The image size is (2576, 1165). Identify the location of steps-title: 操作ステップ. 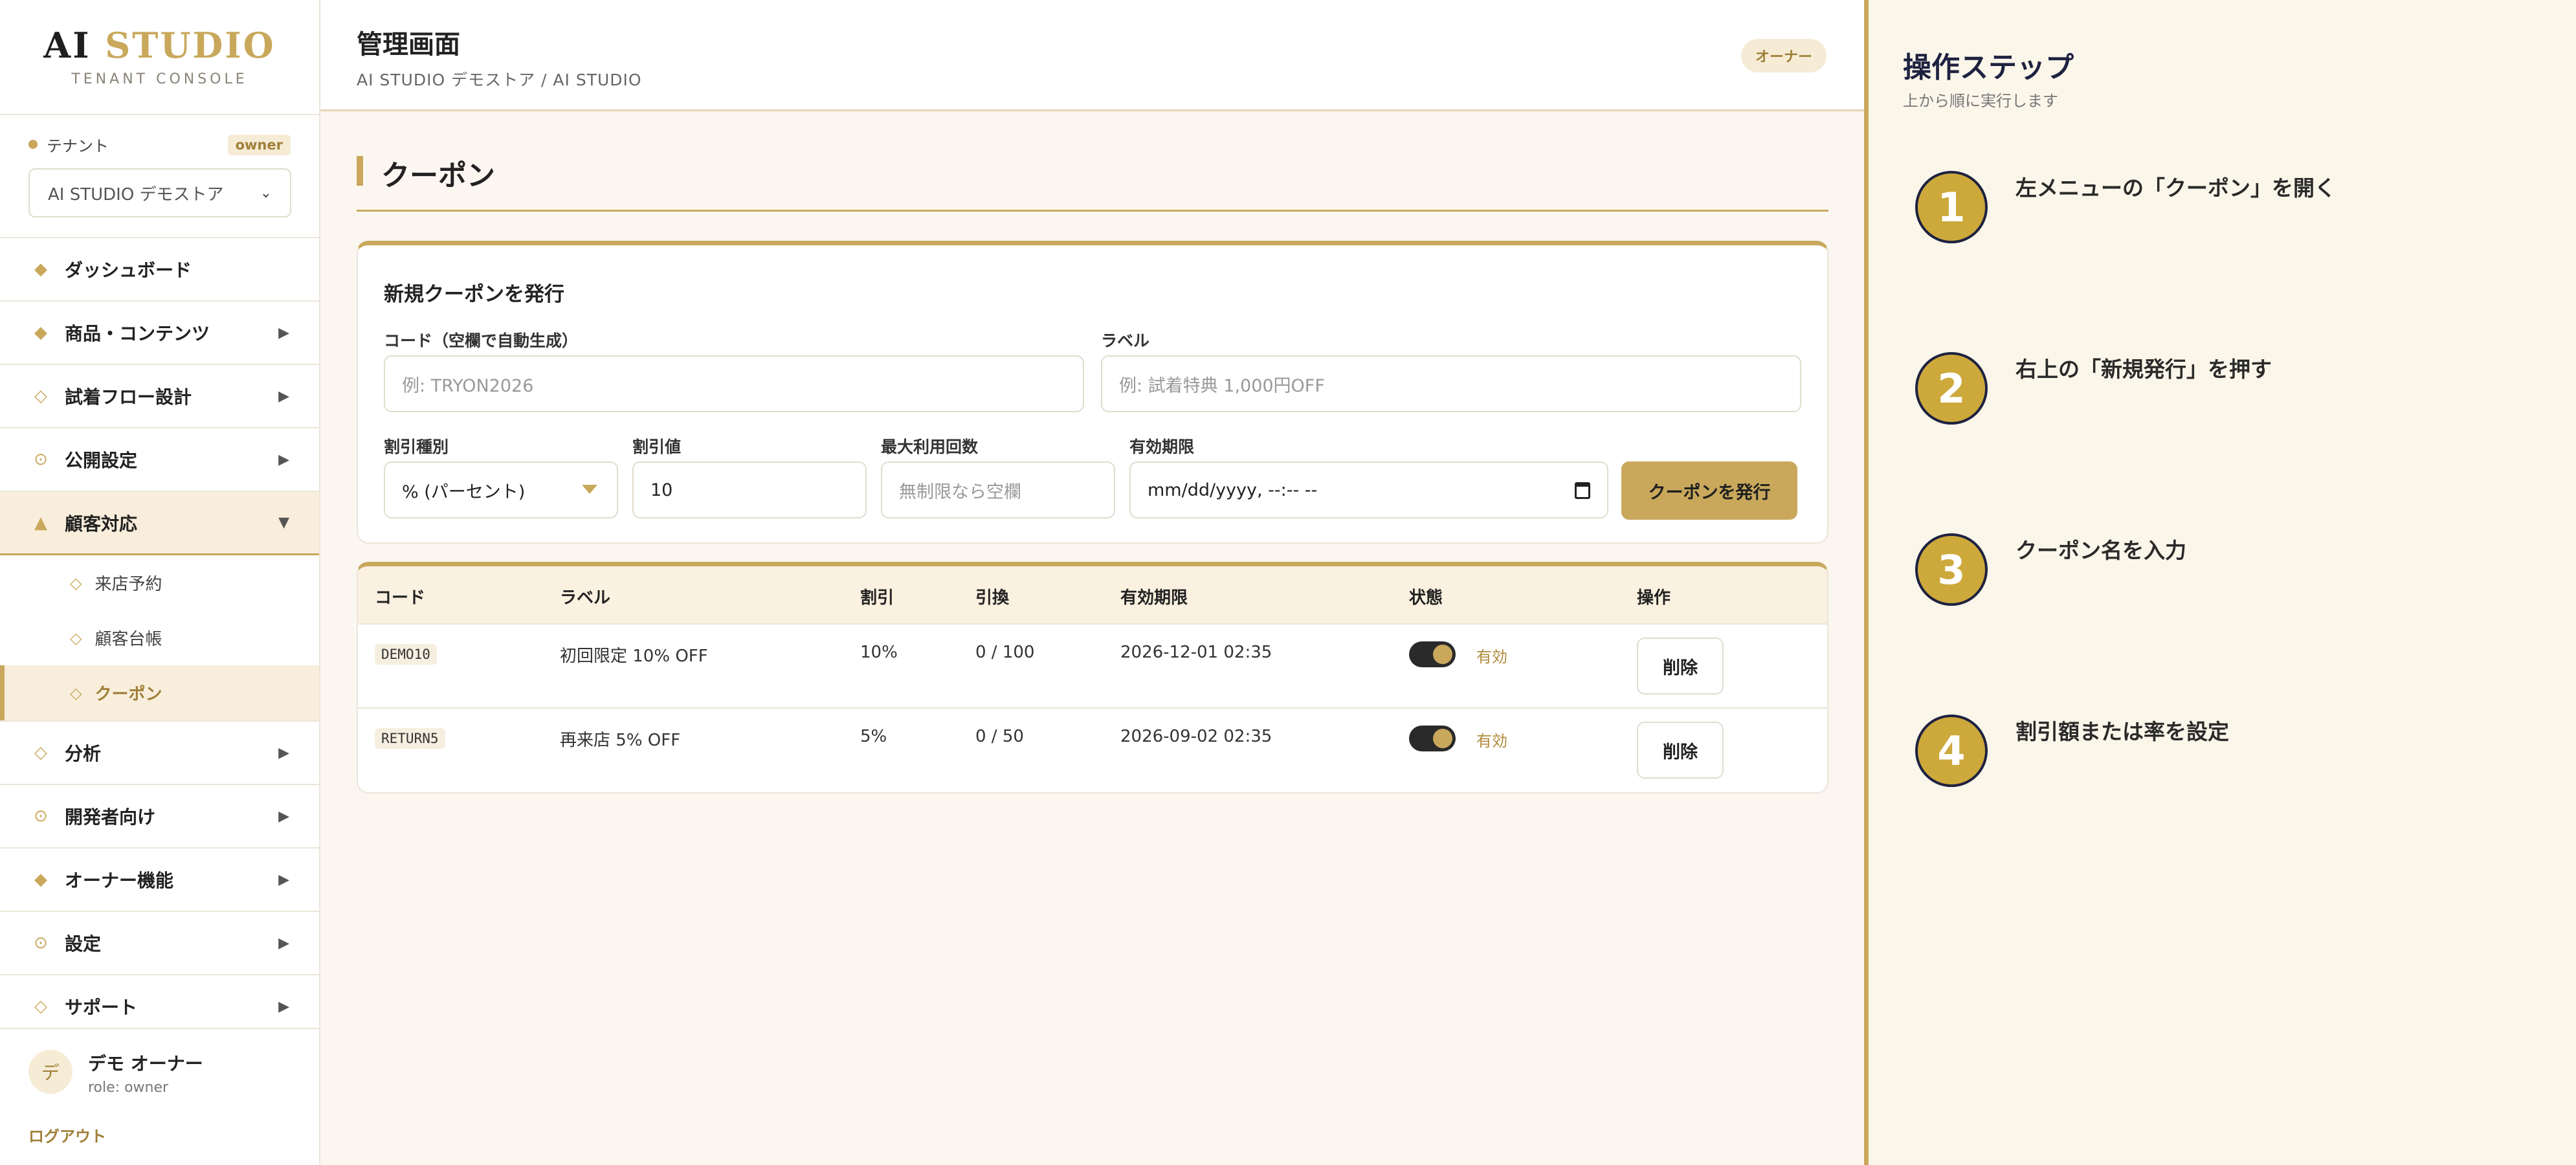
(1988, 67).